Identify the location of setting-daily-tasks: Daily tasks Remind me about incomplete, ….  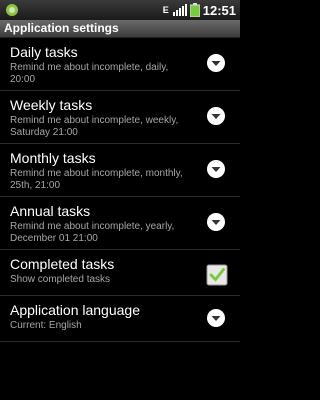
(120, 64).